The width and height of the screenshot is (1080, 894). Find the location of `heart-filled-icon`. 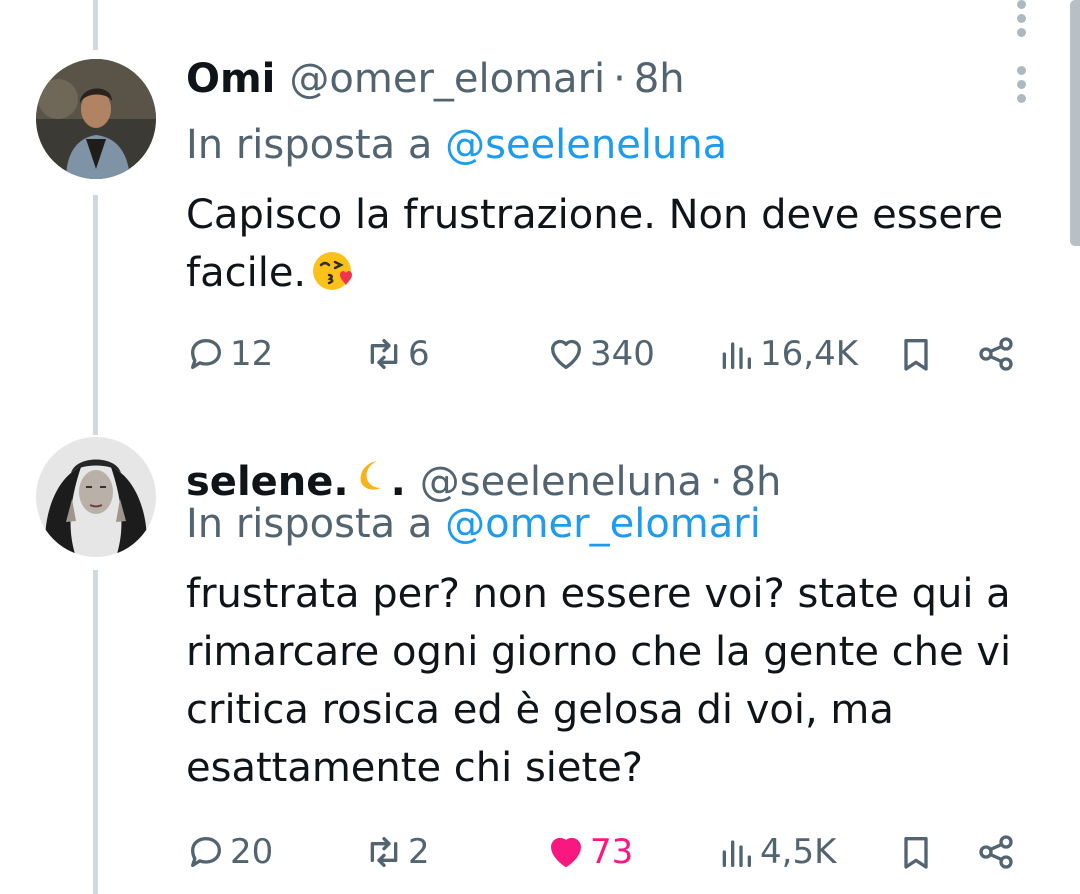

heart-filled-icon is located at coordinates (566, 852).